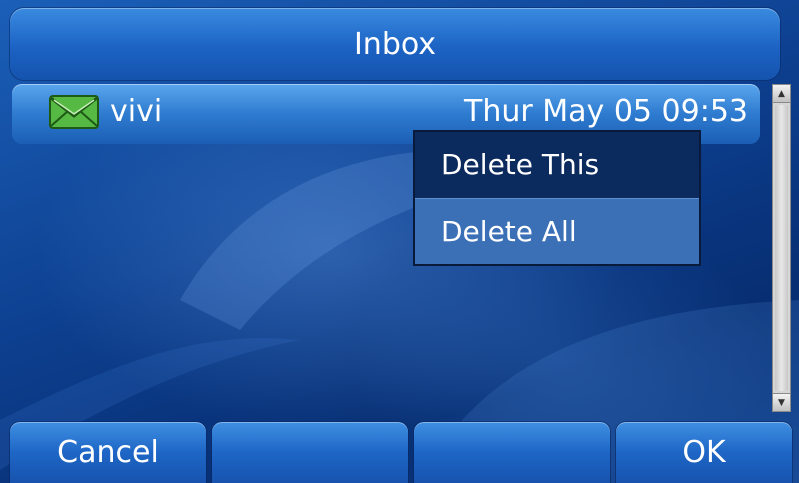  Describe the element at coordinates (74, 112) in the screenshot. I see `envelope-icon` at that location.